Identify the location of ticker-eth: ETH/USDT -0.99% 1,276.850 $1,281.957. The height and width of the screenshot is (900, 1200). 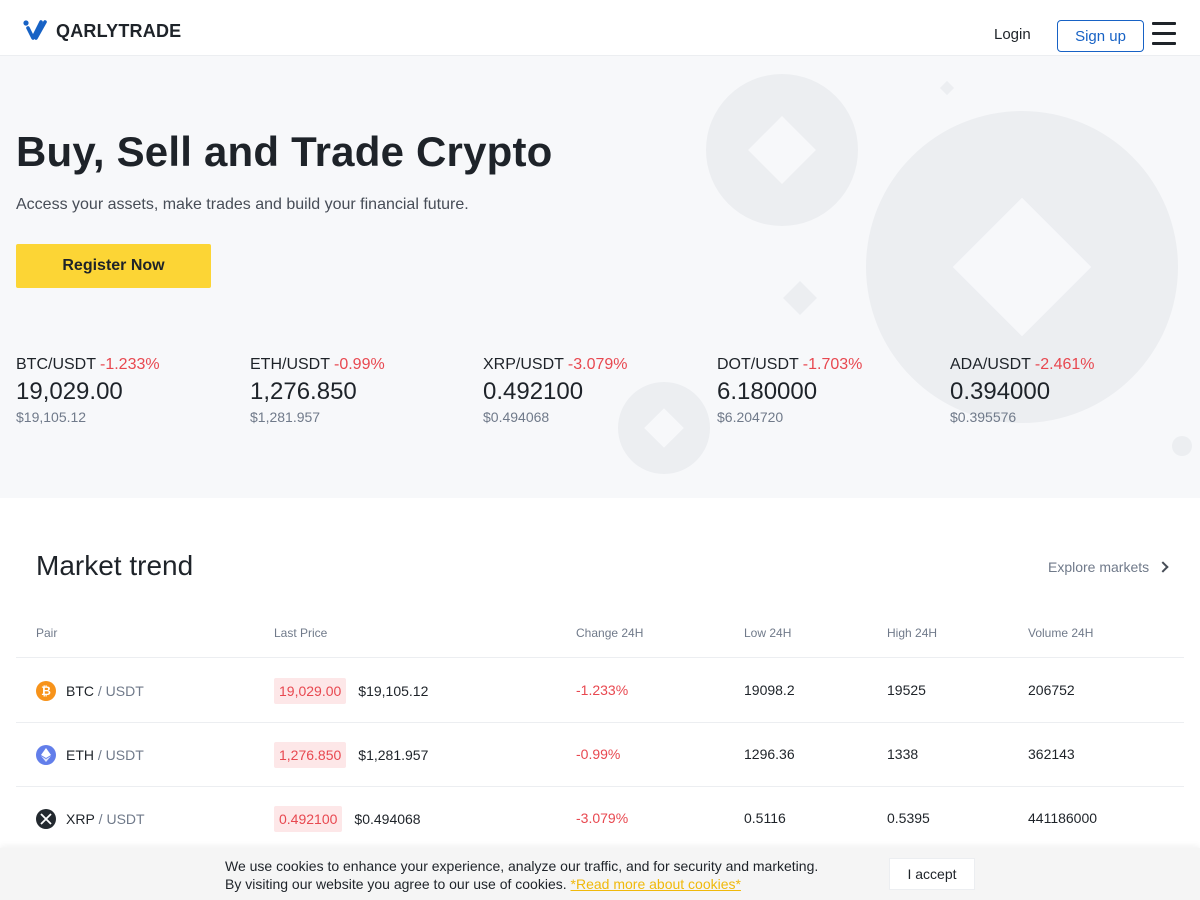
(360, 390).